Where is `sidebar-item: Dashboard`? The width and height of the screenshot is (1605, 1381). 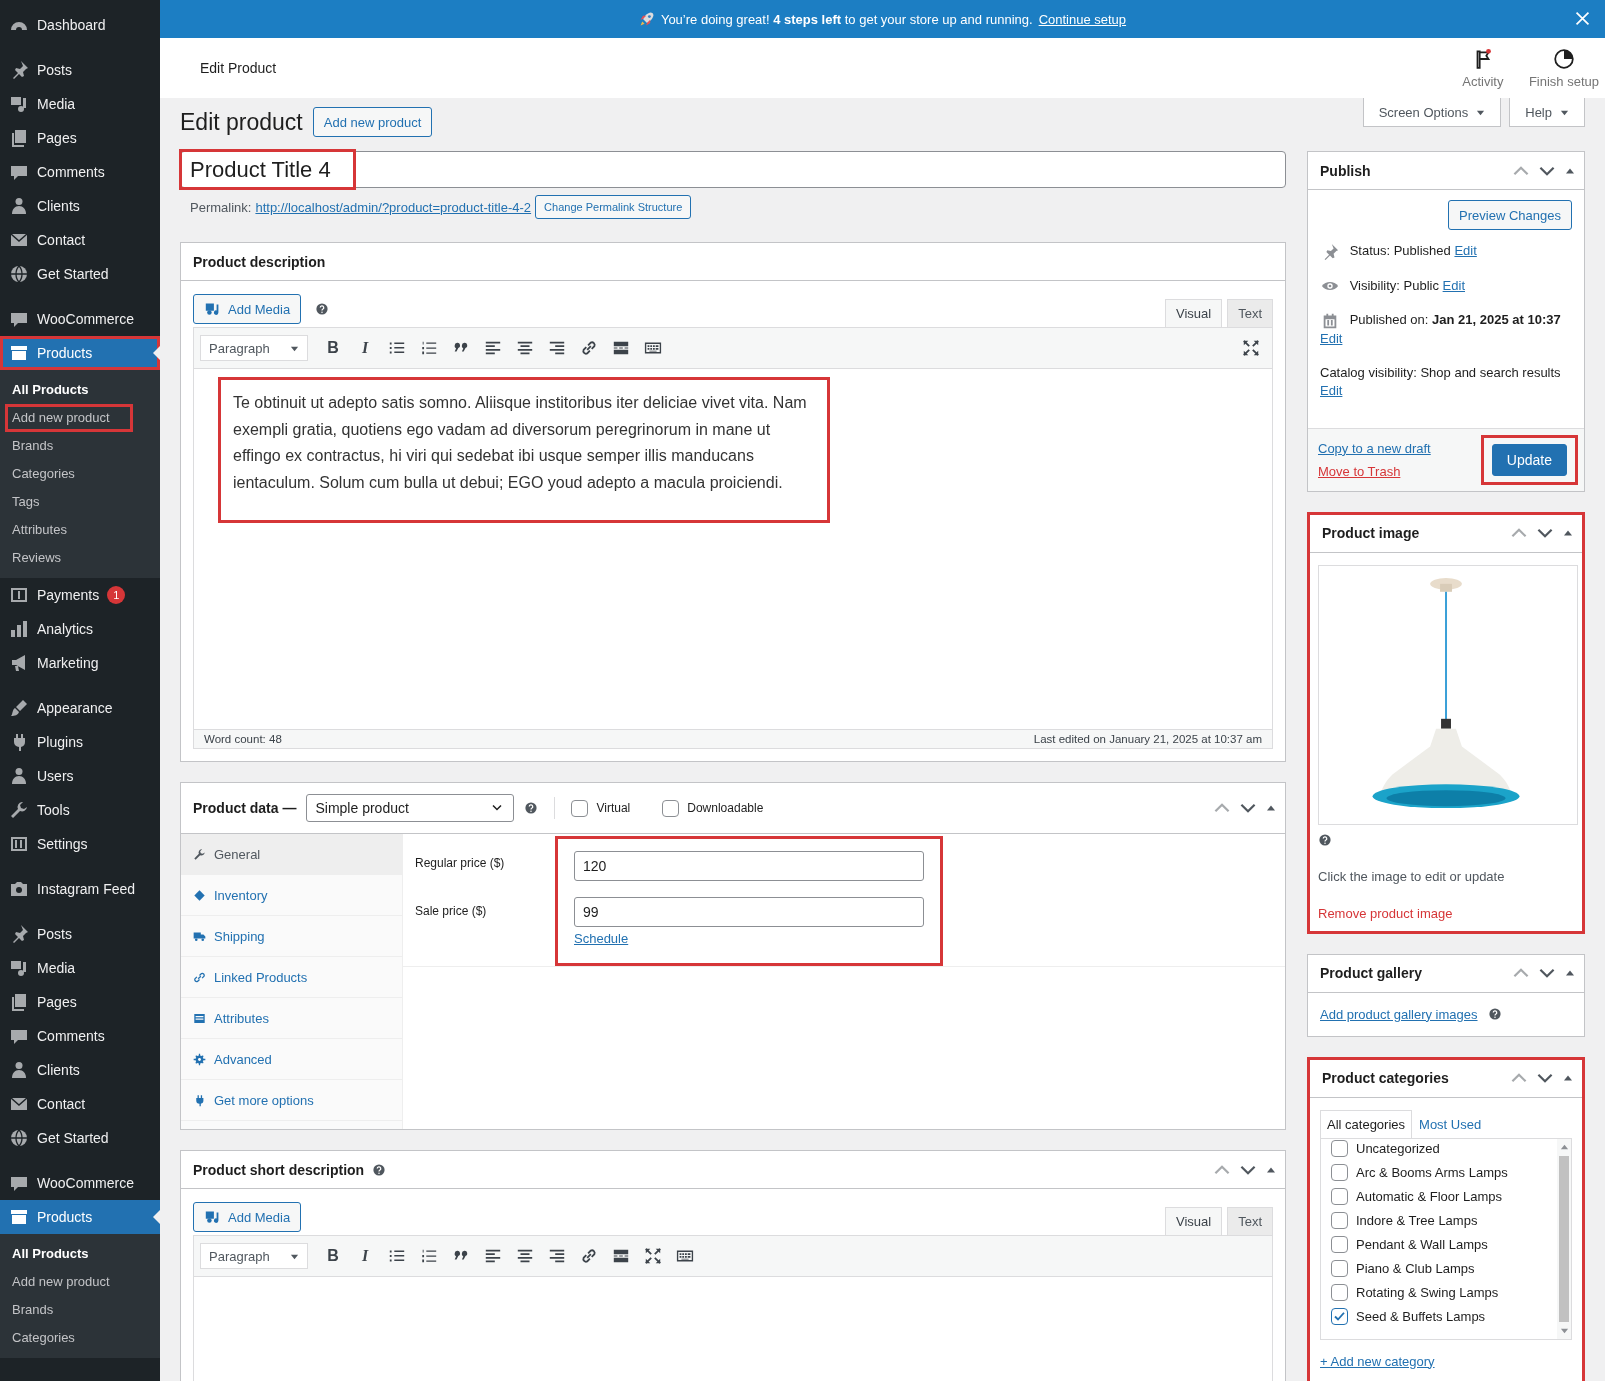
sidebar-item: Dashboard is located at coordinates (80, 25).